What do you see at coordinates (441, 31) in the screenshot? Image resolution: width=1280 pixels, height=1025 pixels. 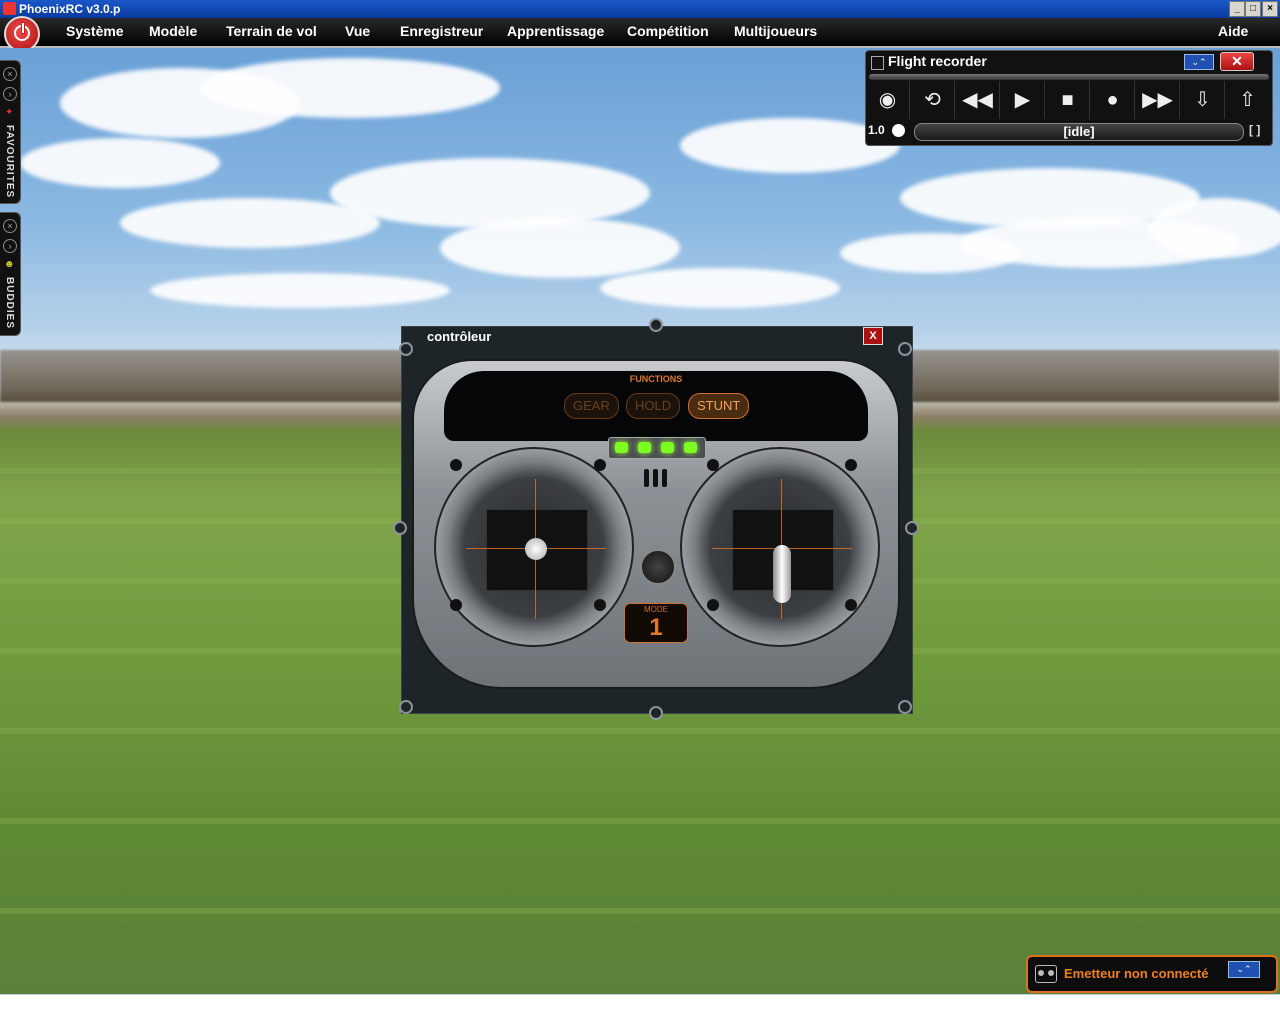 I see `menu-enregistreur: Enregistreur` at bounding box center [441, 31].